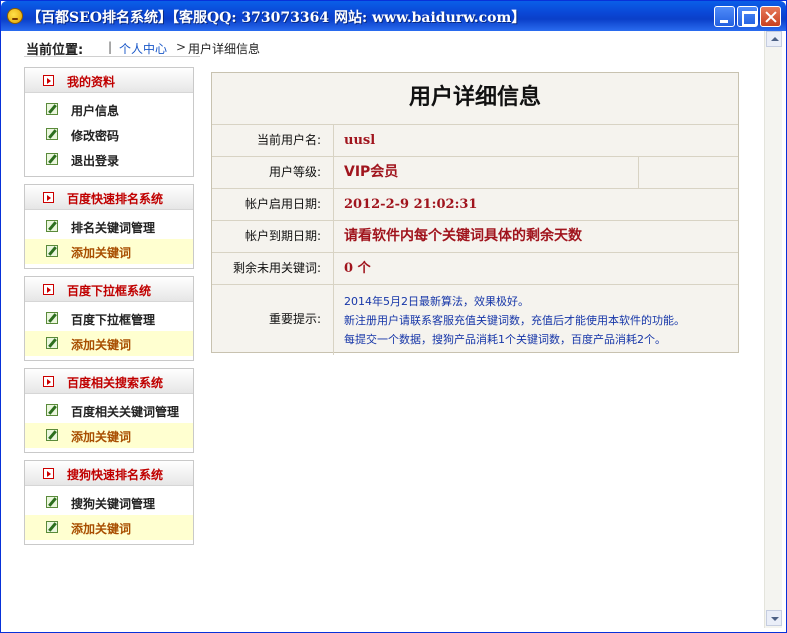 The width and height of the screenshot is (787, 633). Describe the element at coordinates (115, 475) in the screenshot. I see `section-title: 搜狗快速排名系统` at that location.